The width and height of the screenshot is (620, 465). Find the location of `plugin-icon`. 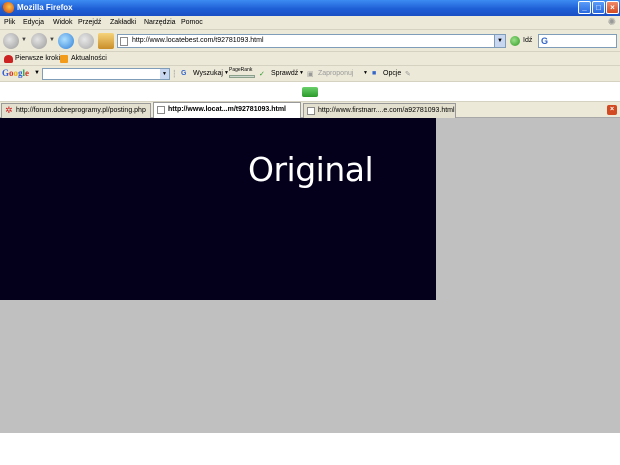

plugin-icon is located at coordinates (310, 92).